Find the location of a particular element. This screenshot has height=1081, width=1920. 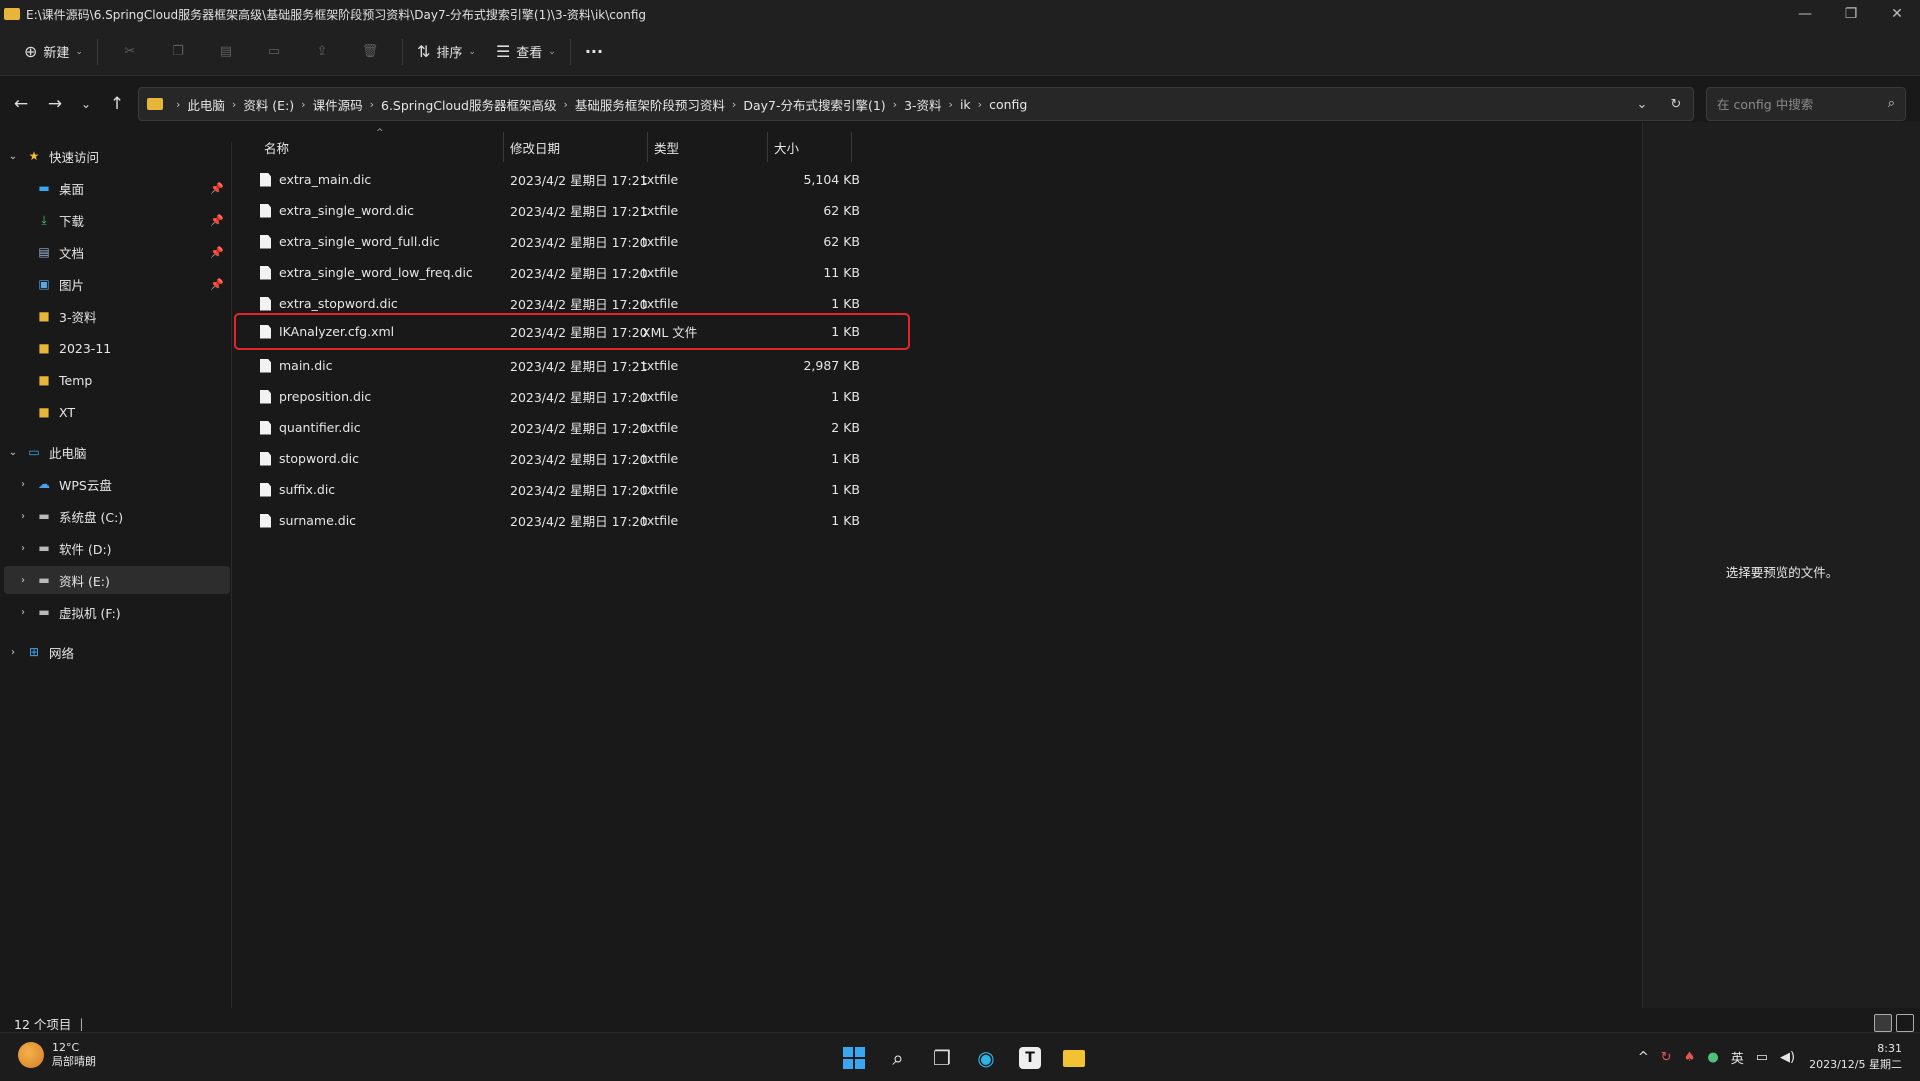

sync-icon: ↻ is located at coordinates (1666, 1057).